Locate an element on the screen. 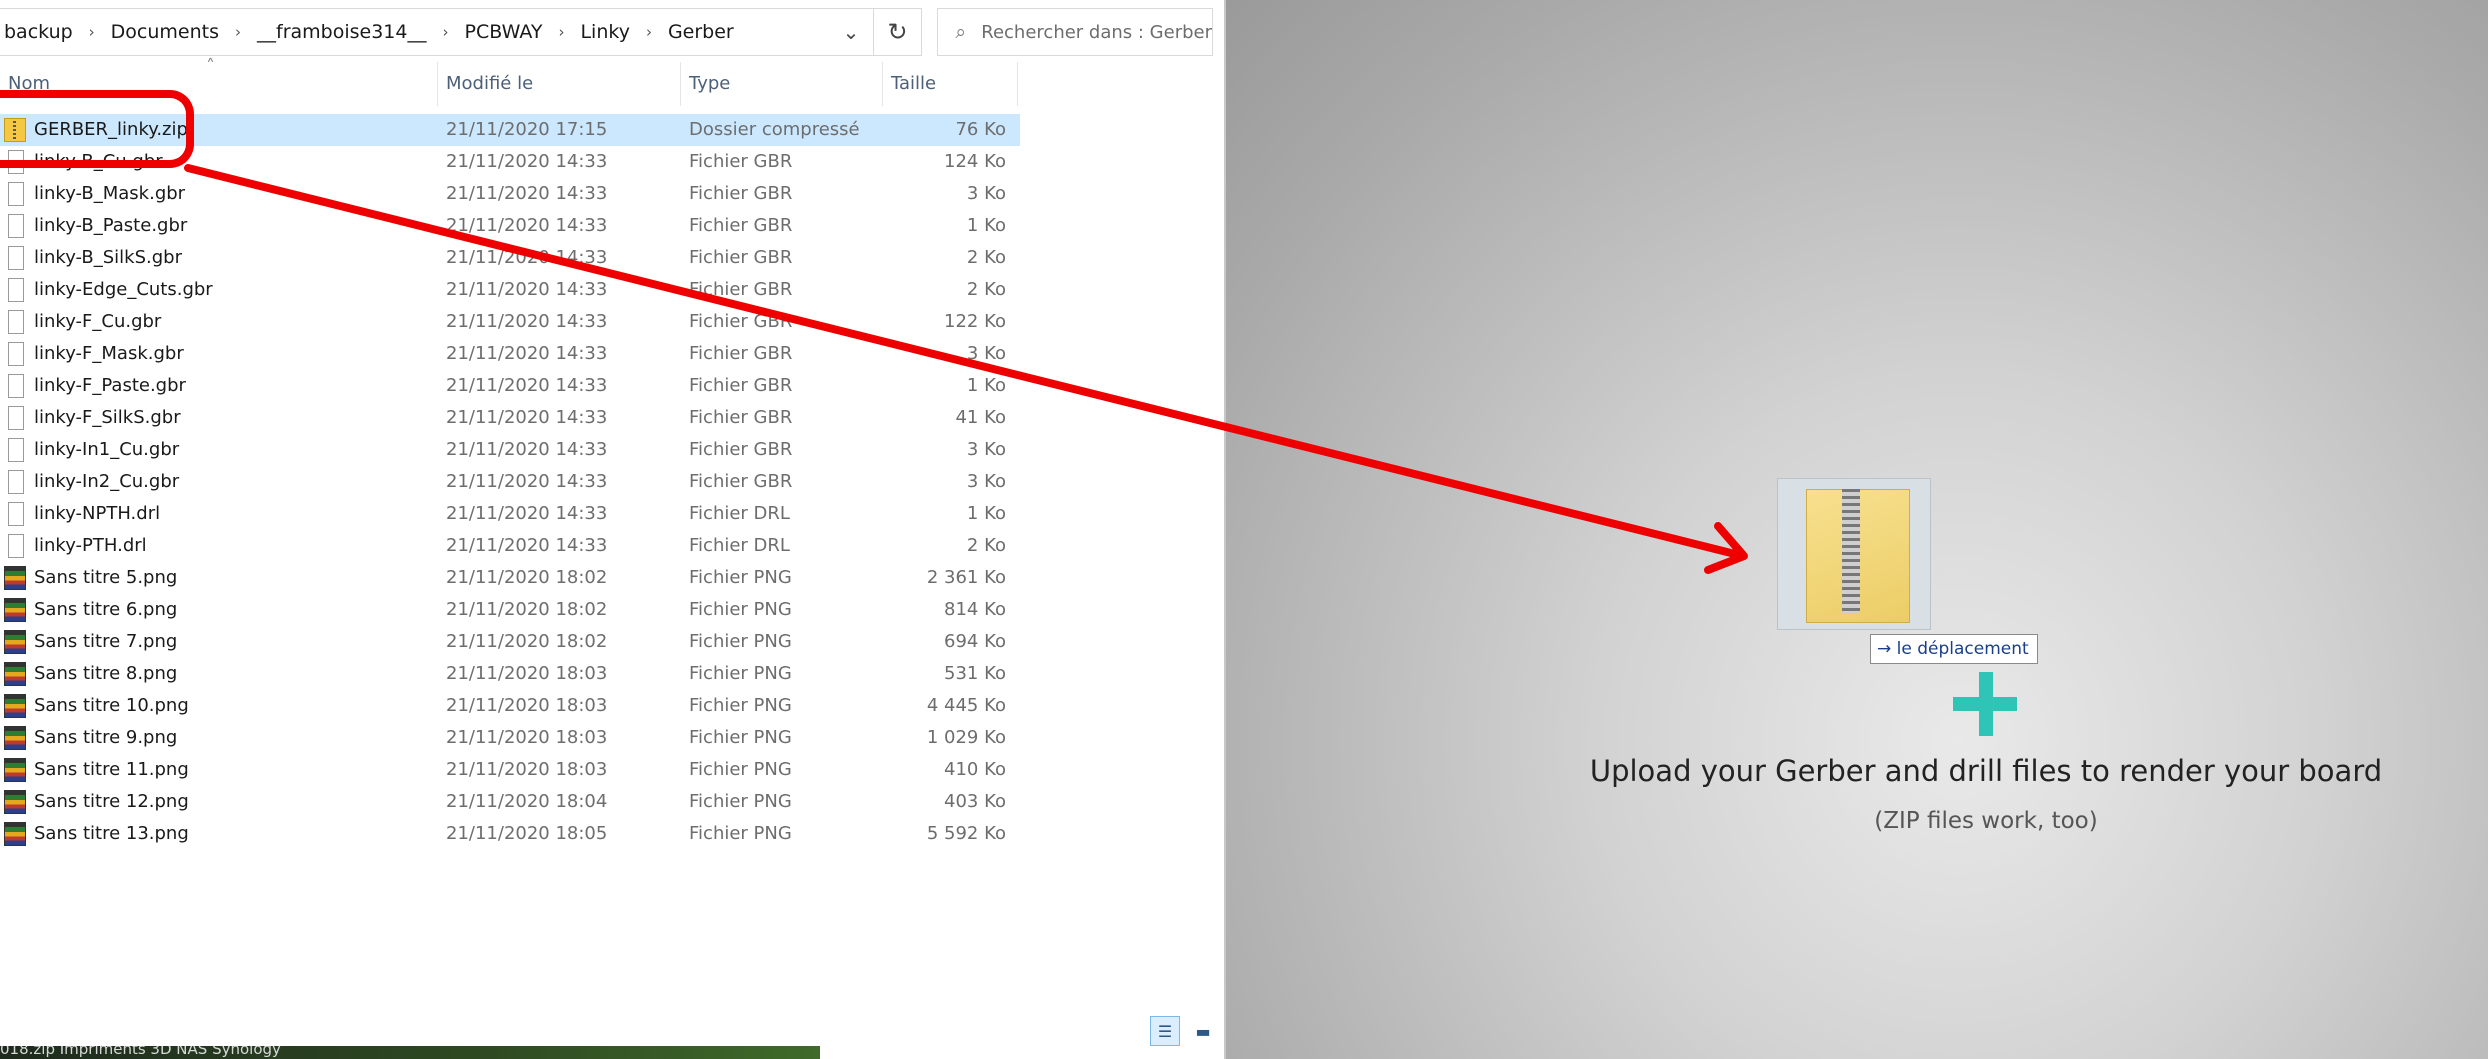 This screenshot has width=2488, height=1059. search-input: ⌕ Rechercher dans : Gerber is located at coordinates (1075, 32).